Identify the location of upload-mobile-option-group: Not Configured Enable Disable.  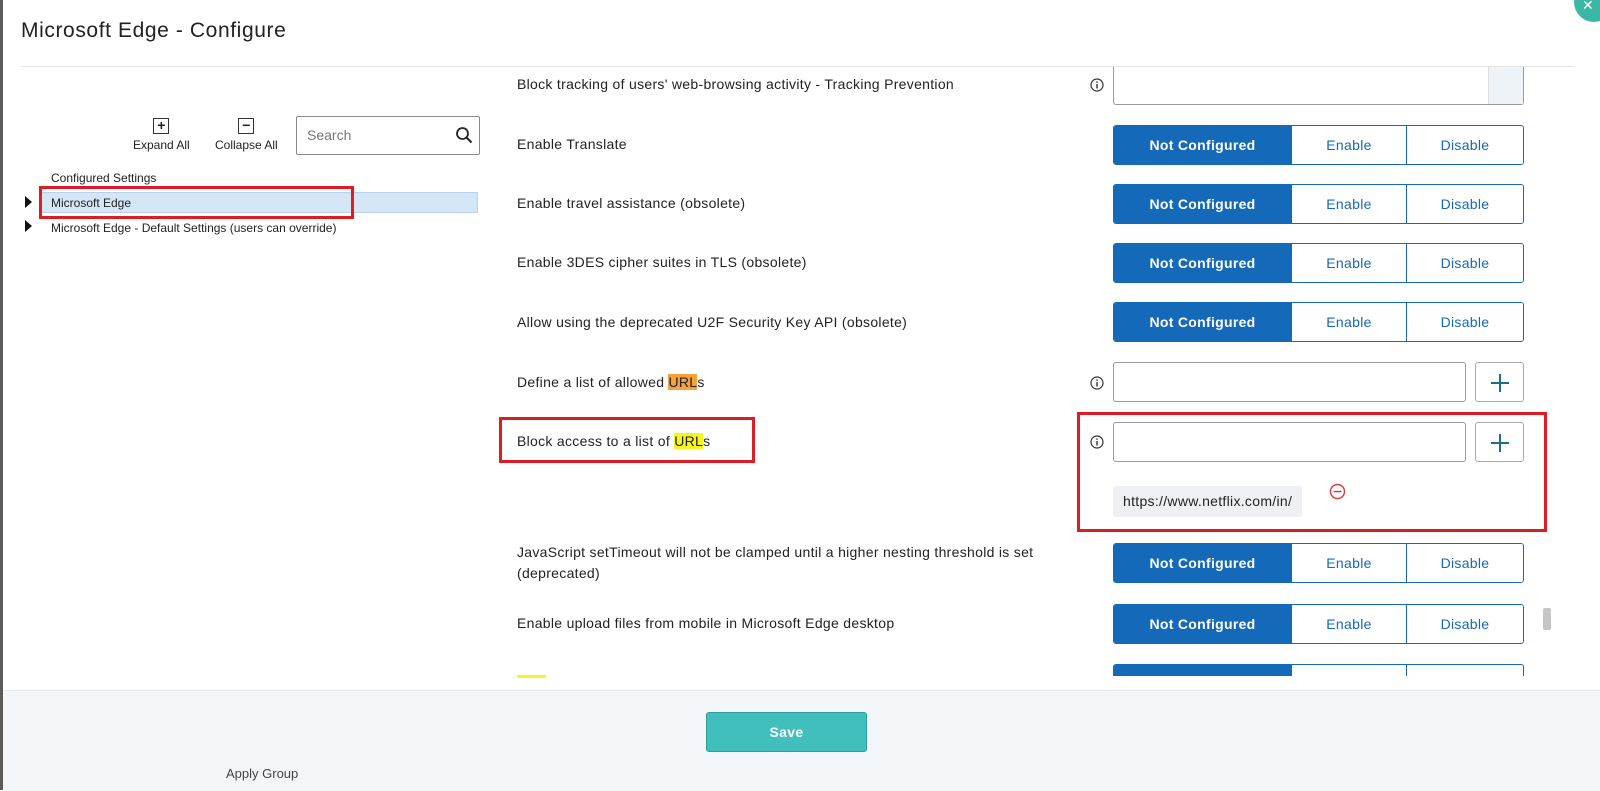
(1318, 624).